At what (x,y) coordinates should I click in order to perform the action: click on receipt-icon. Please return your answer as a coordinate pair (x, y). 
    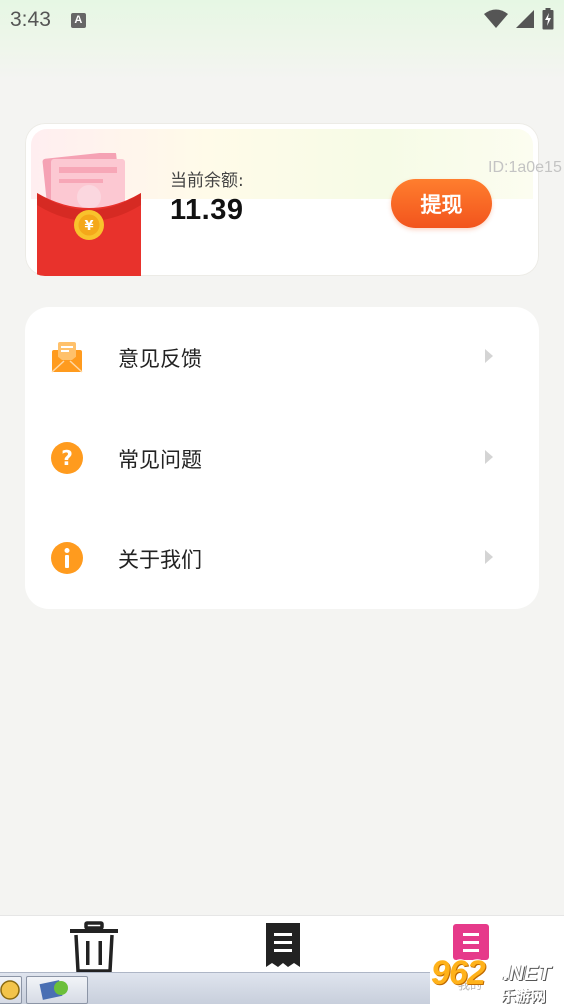
    Looking at the image, I should click on (283, 945).